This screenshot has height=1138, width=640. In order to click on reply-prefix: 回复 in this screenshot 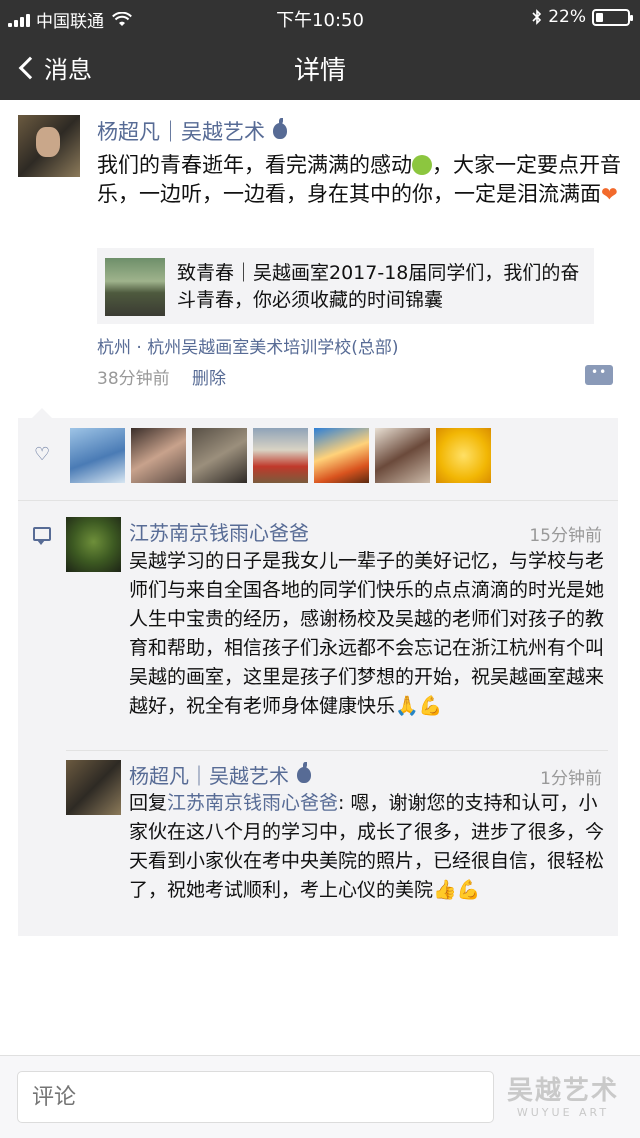, I will do `click(148, 803)`.